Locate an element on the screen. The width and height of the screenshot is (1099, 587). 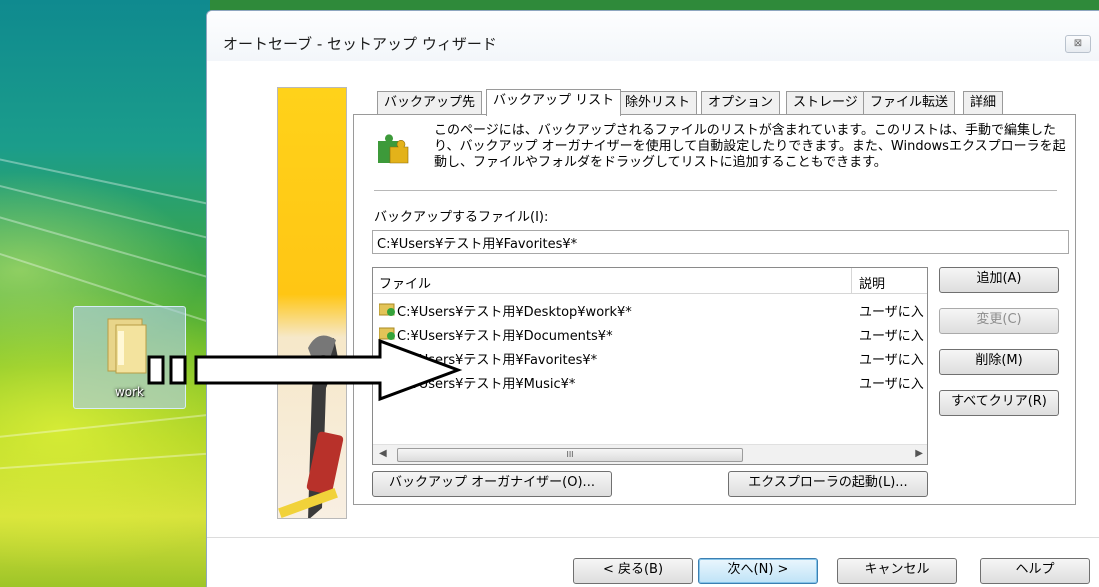
desktop-icon-label: work is located at coordinates (129, 392).